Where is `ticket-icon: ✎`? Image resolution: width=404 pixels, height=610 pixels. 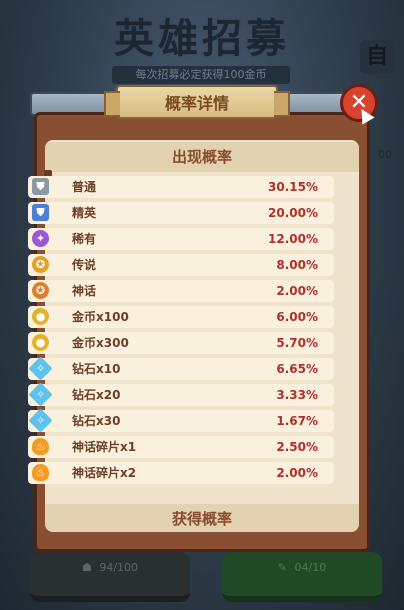
ticket-icon: ✎ is located at coordinates (282, 567).